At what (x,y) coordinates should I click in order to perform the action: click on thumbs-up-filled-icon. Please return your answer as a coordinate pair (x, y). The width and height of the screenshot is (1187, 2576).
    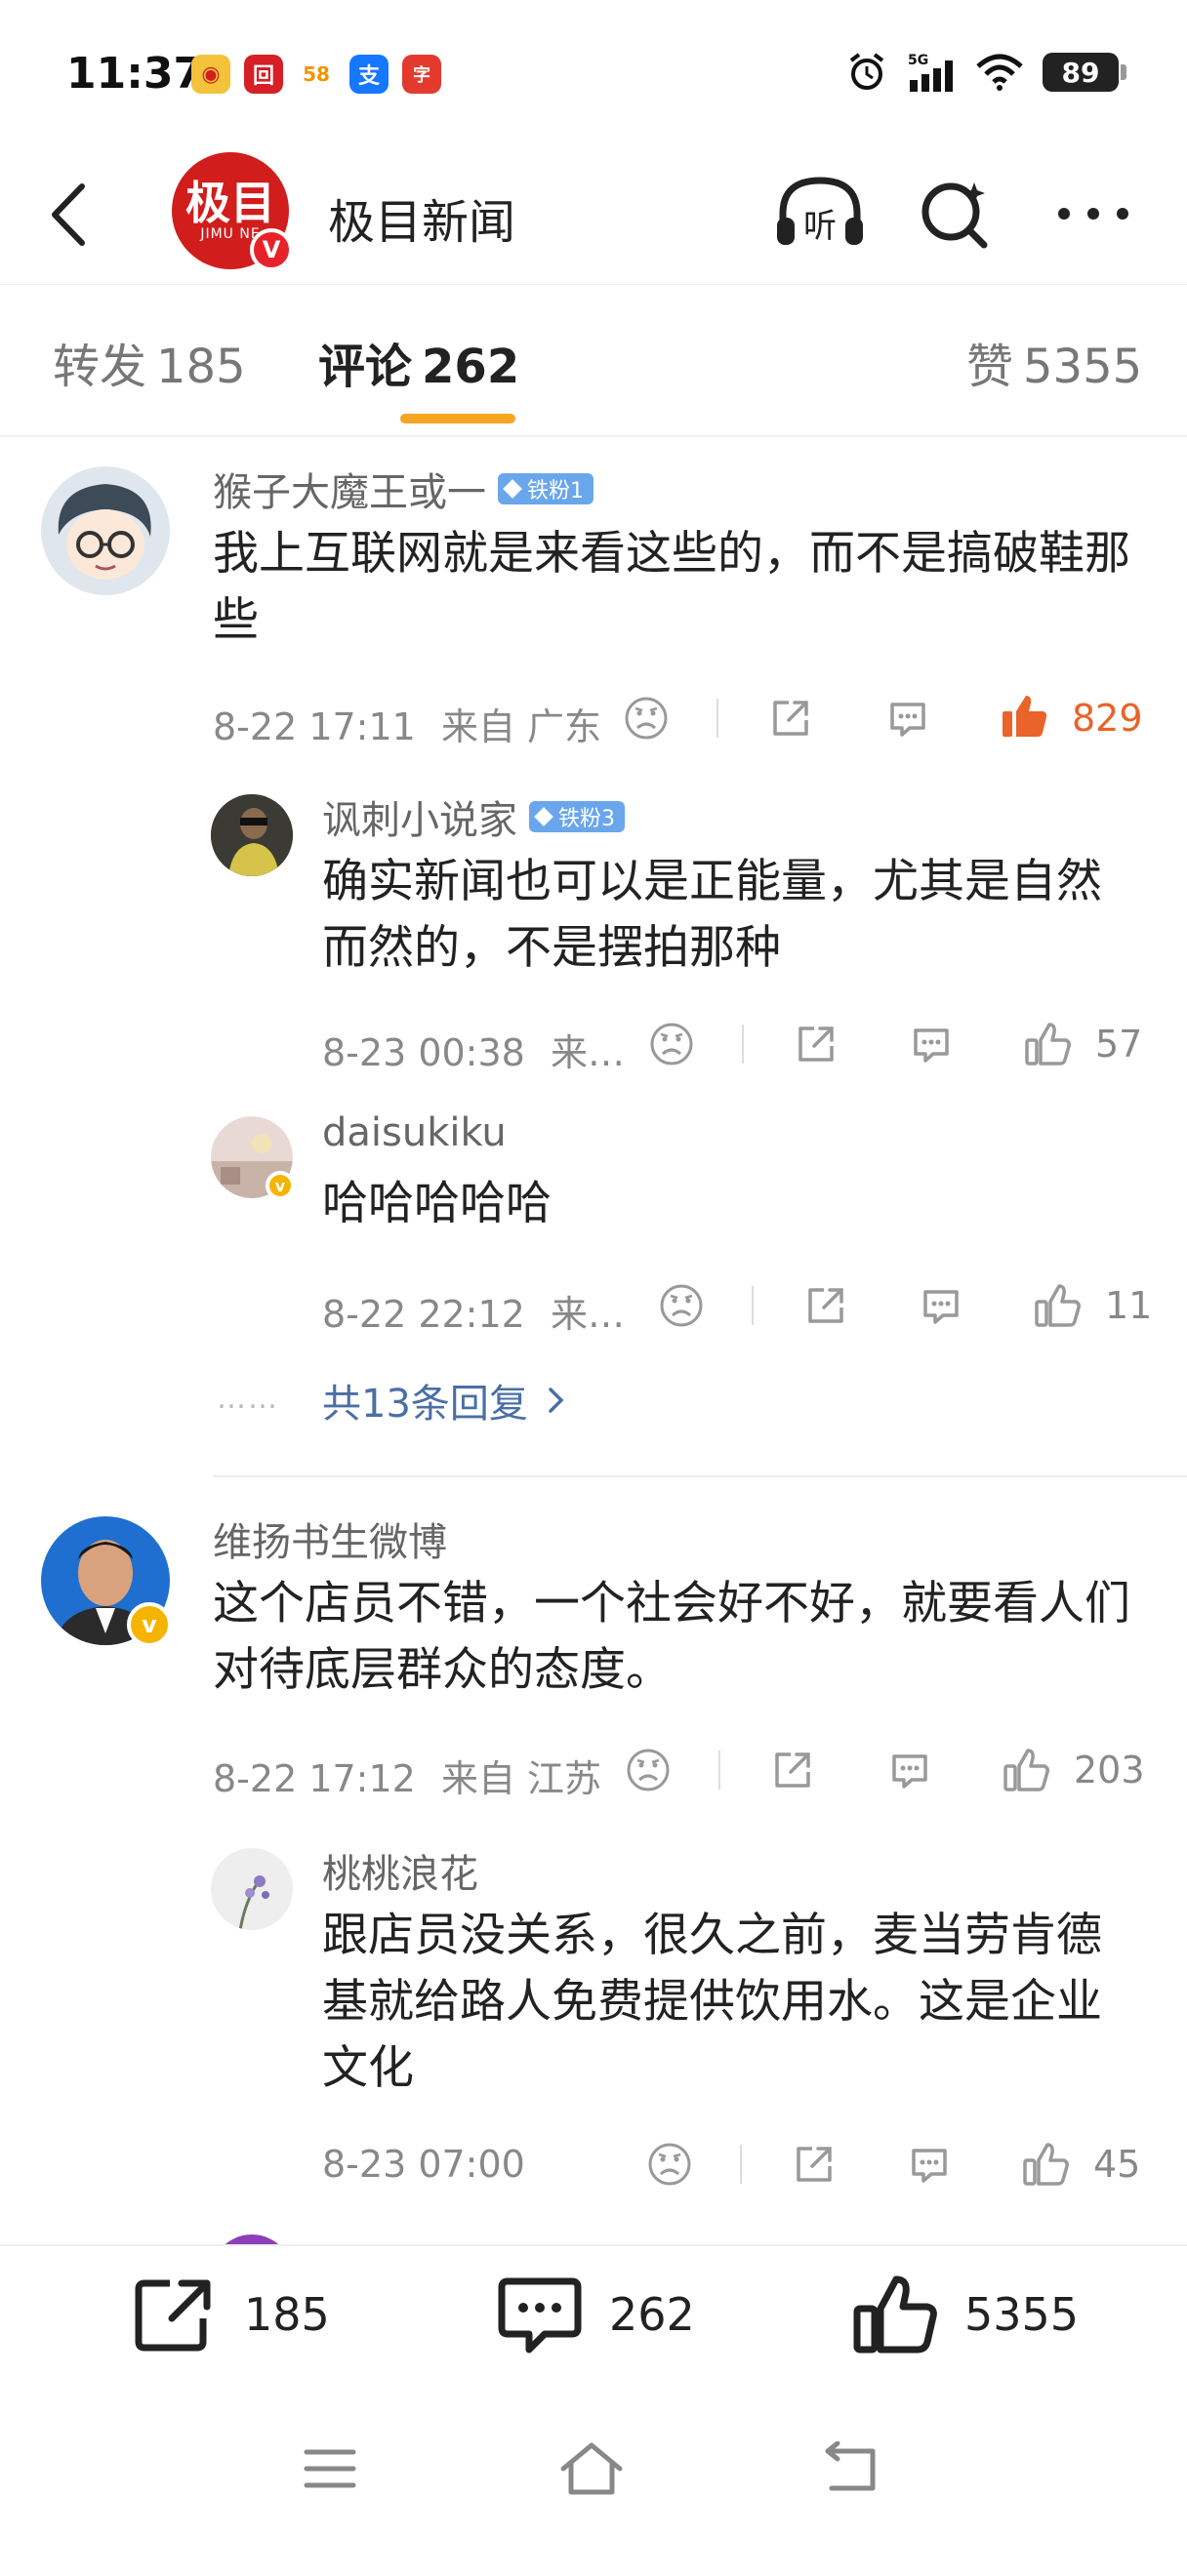
    Looking at the image, I should click on (1025, 716).